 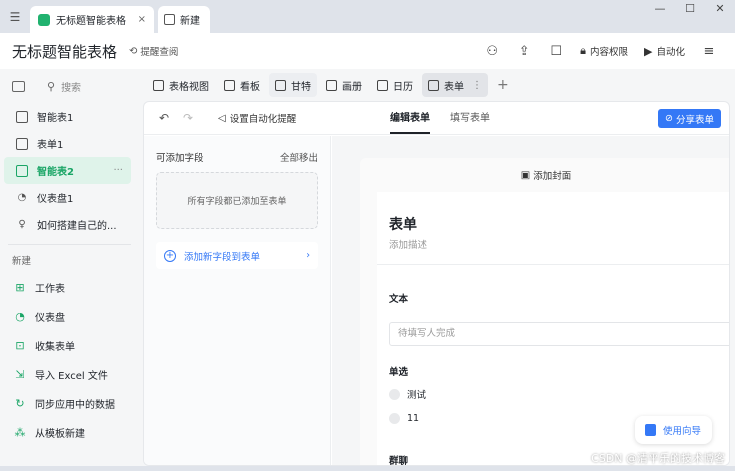 I want to click on question-label: 文本, so click(x=399, y=299).